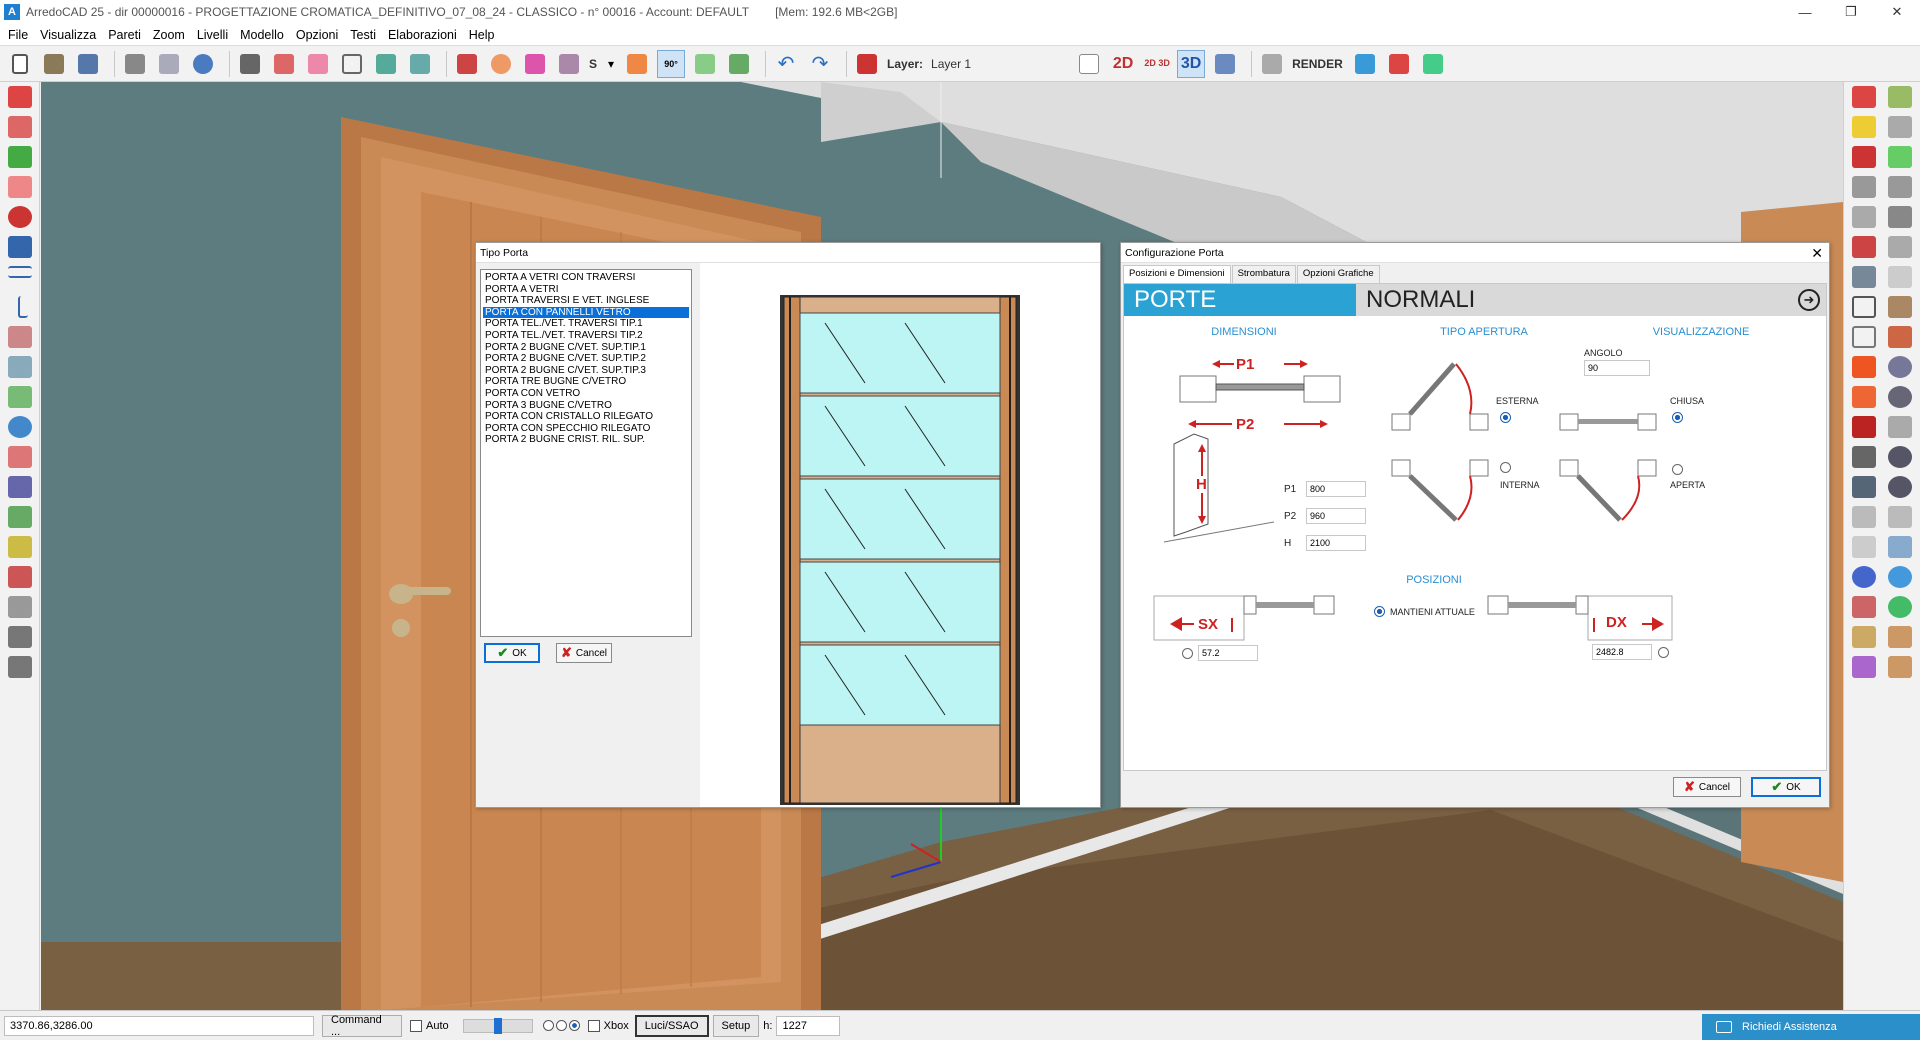  What do you see at coordinates (1864, 187) in the screenshot?
I see `stamp-icon` at bounding box center [1864, 187].